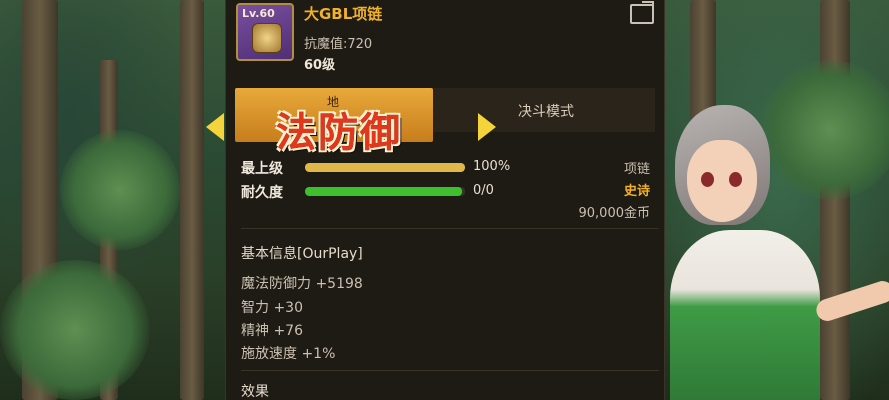 This screenshot has height=400, width=889. What do you see at coordinates (267, 38) in the screenshot?
I see `necklace-gem-icon` at bounding box center [267, 38].